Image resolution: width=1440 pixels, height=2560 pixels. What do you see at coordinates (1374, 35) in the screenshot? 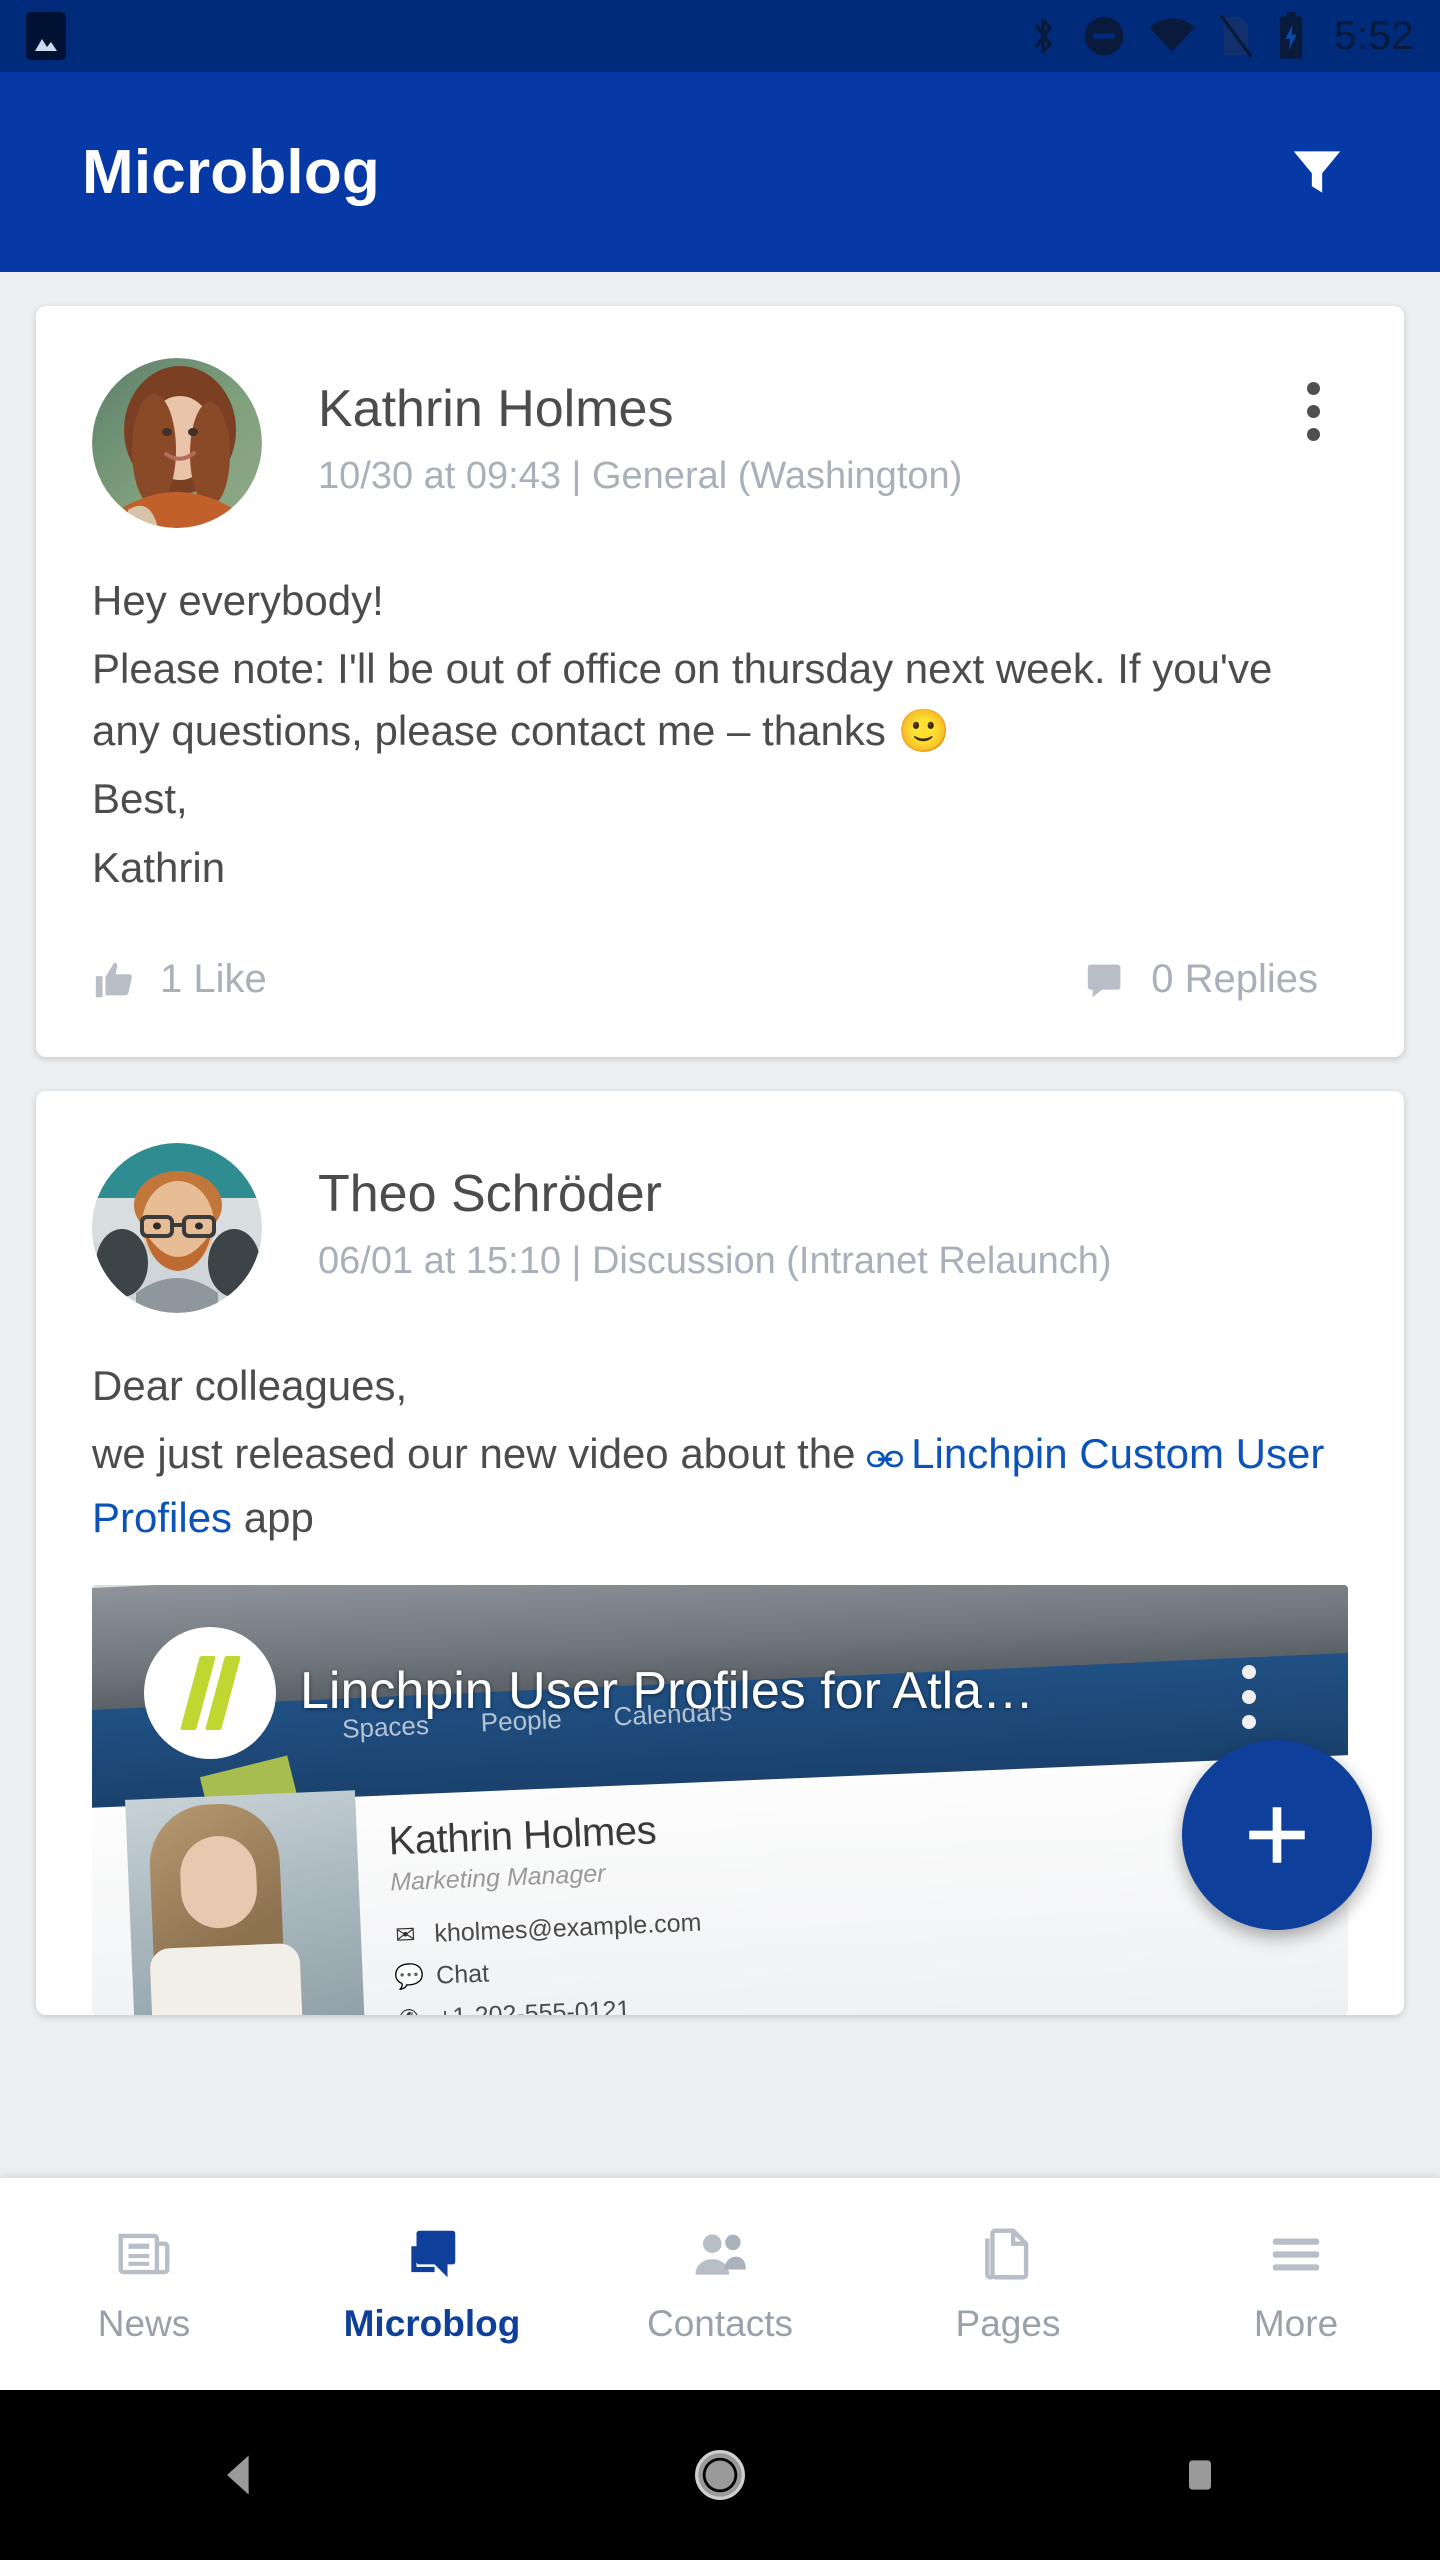
I see `status-time: 5:52` at bounding box center [1374, 35].